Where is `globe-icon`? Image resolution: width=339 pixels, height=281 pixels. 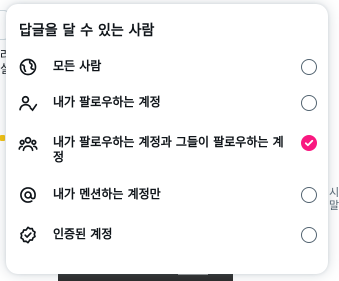 globe-icon is located at coordinates (28, 67).